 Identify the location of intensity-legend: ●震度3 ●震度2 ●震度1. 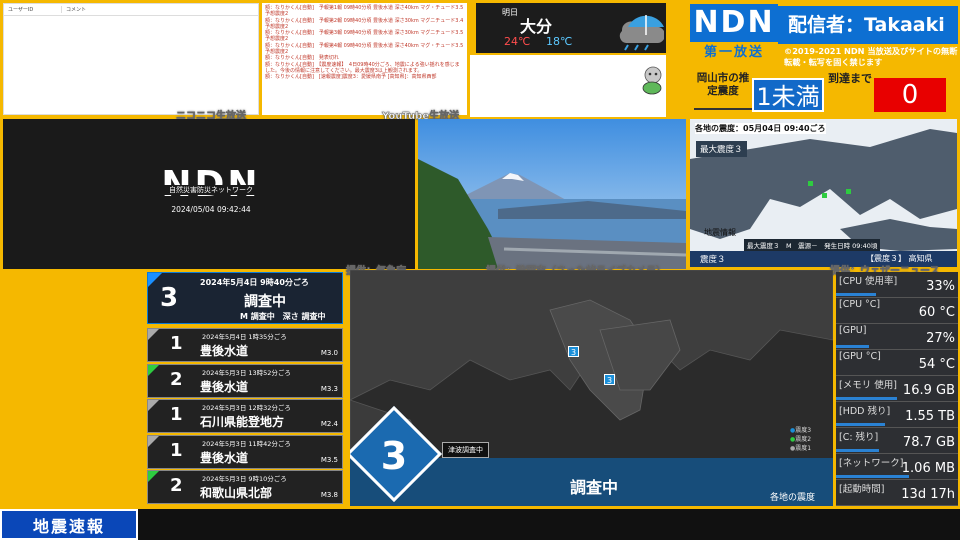
(800, 439).